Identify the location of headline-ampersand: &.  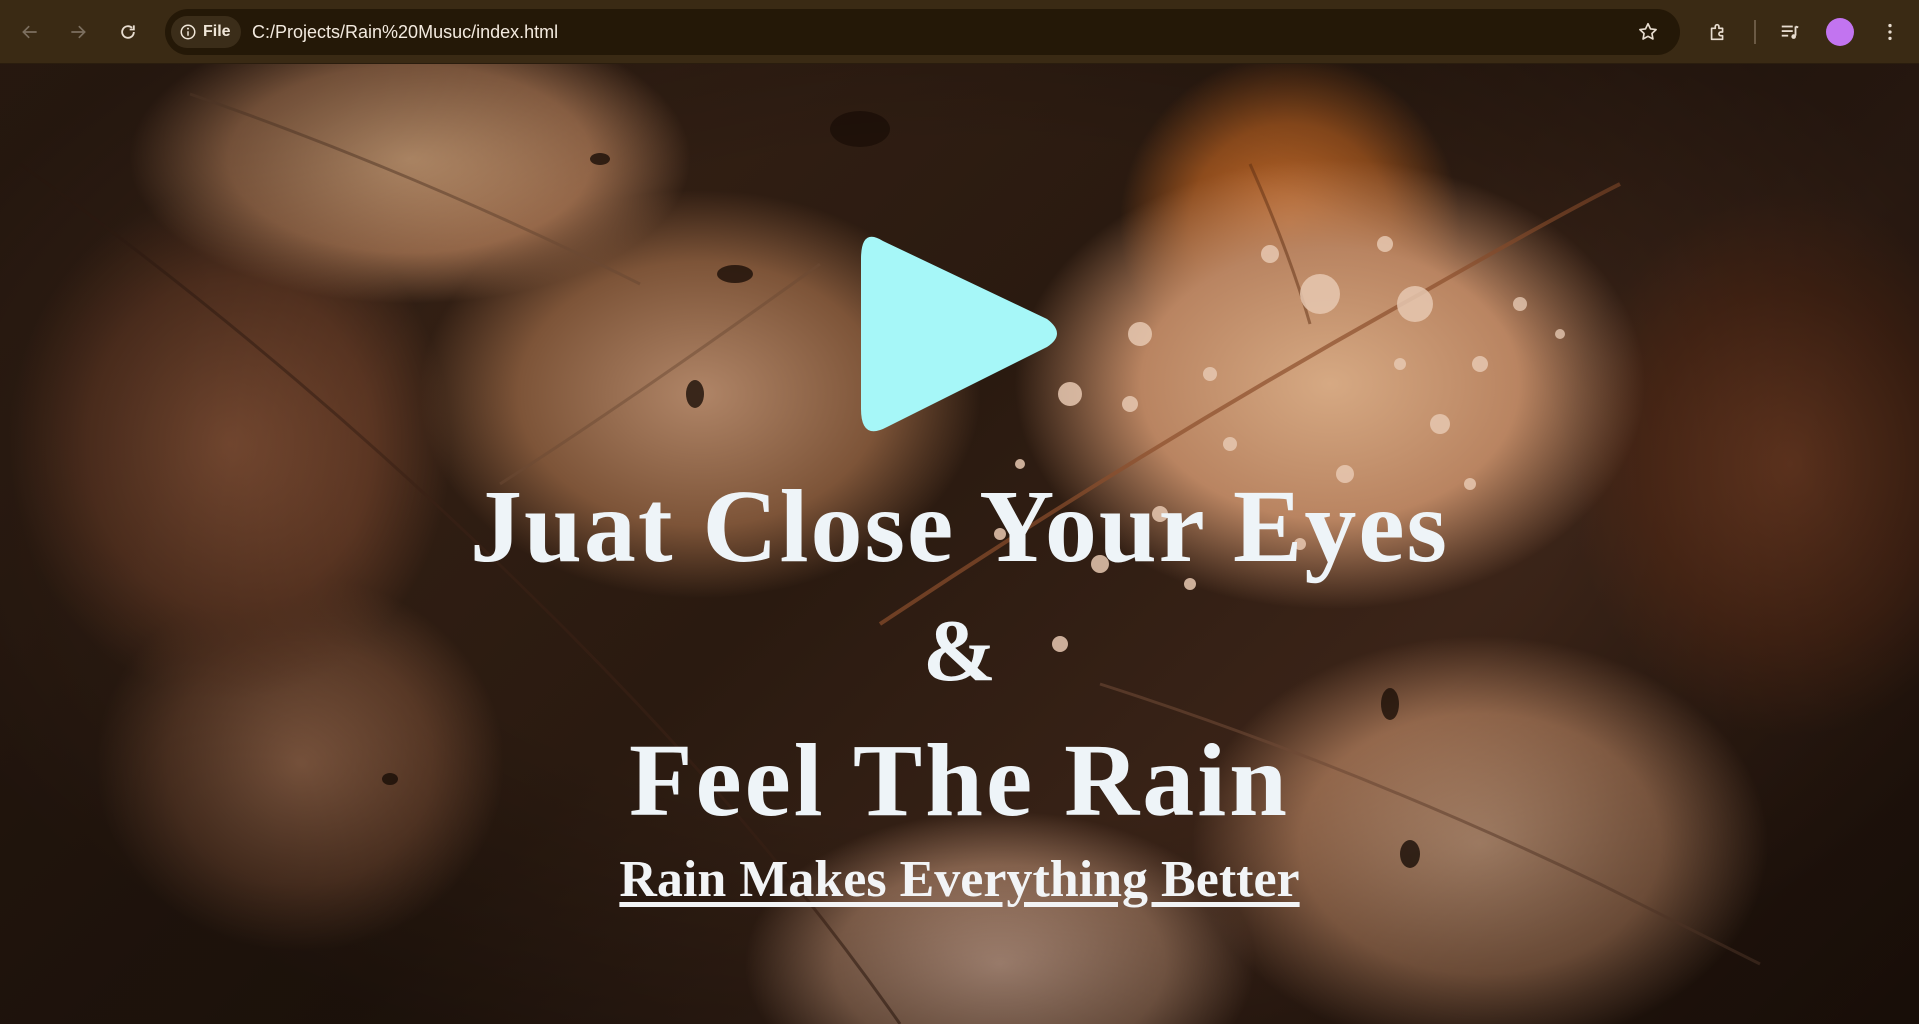
(959, 651).